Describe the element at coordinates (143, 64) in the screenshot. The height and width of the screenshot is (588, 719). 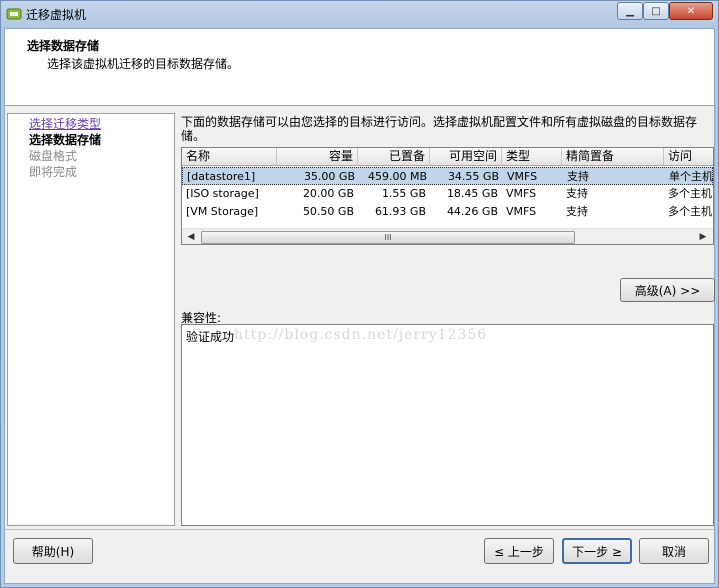
I see `page-subtitle: 选择该虚拟机迁移的目标数据存储。` at that location.